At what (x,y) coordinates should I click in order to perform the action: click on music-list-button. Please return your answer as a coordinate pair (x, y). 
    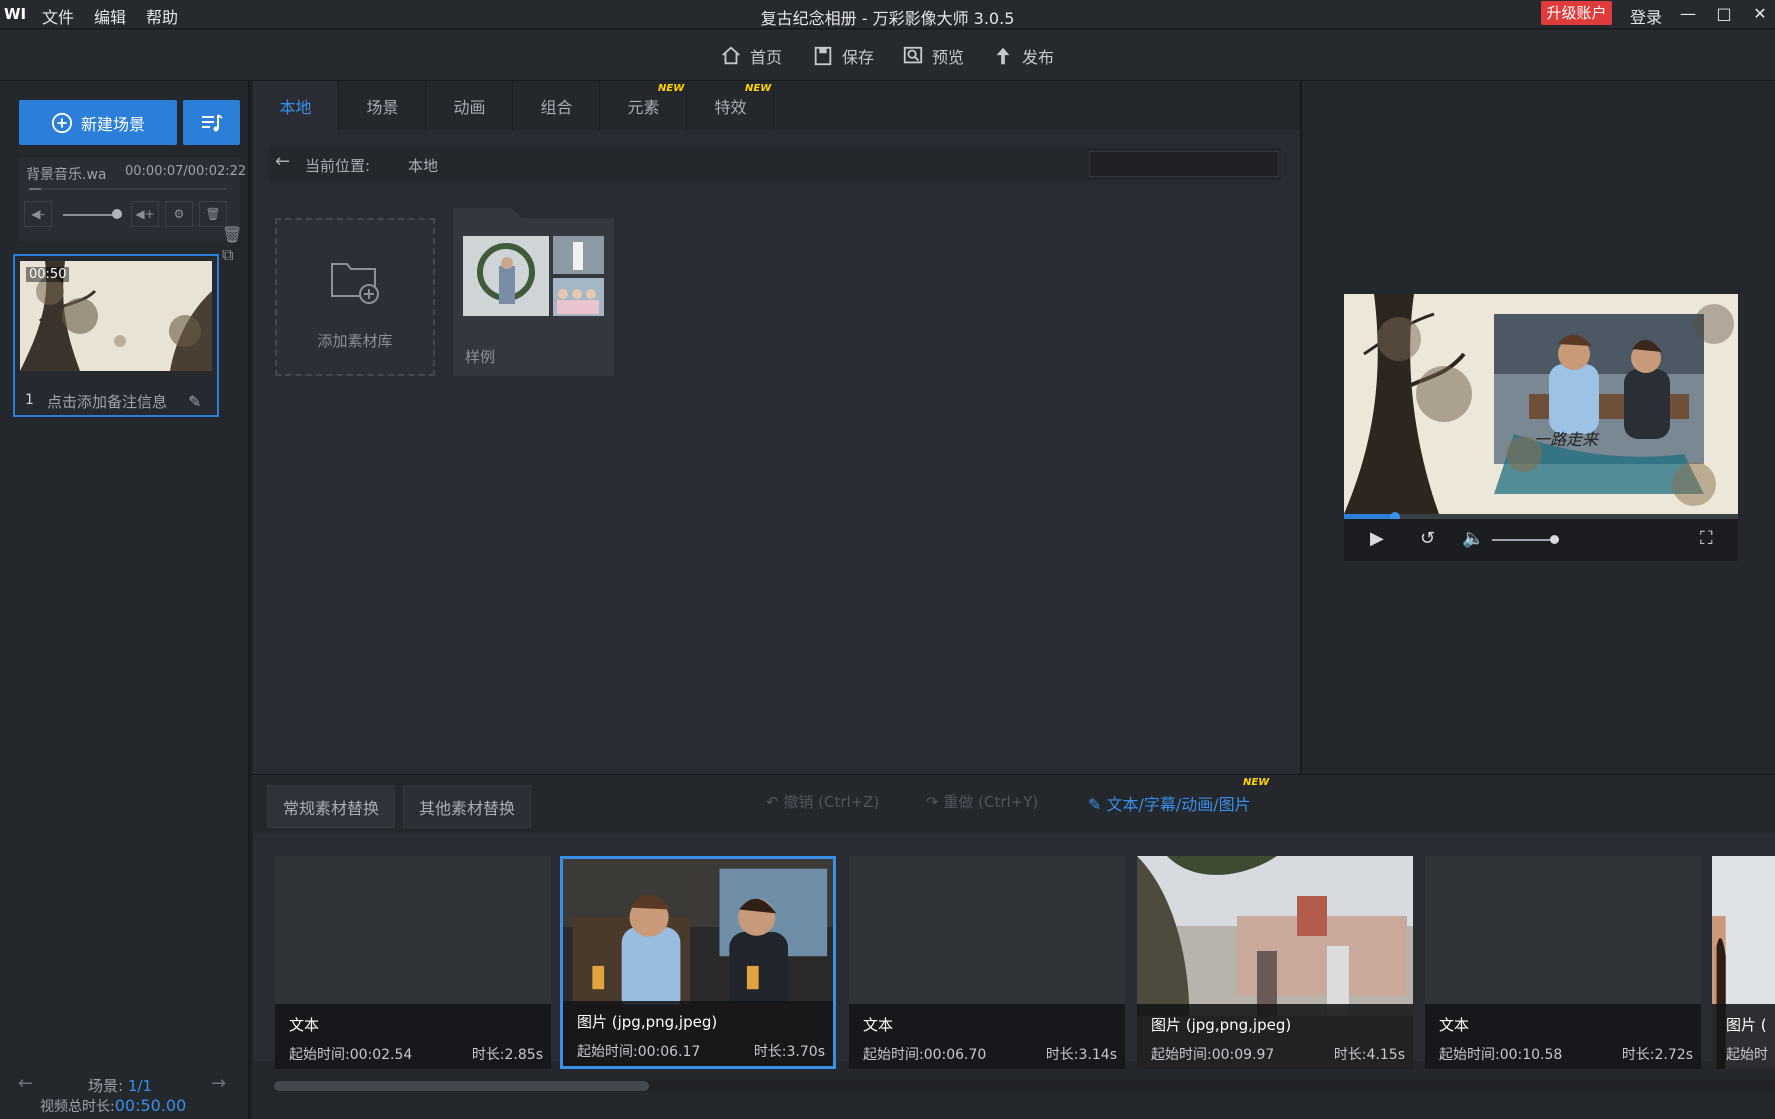
    Looking at the image, I should click on (211, 122).